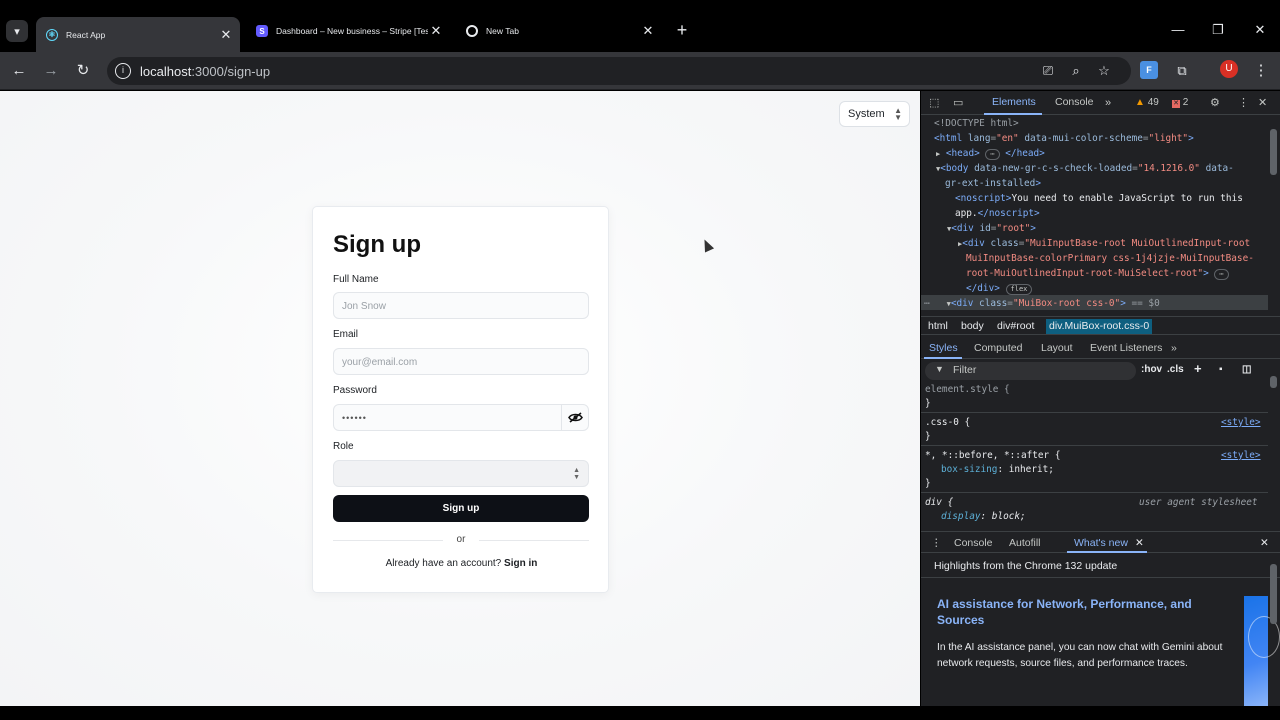 This screenshot has height=720, width=1280. I want to click on dom-line: ▶ <head> ⋯ </head>, so click(990, 154).